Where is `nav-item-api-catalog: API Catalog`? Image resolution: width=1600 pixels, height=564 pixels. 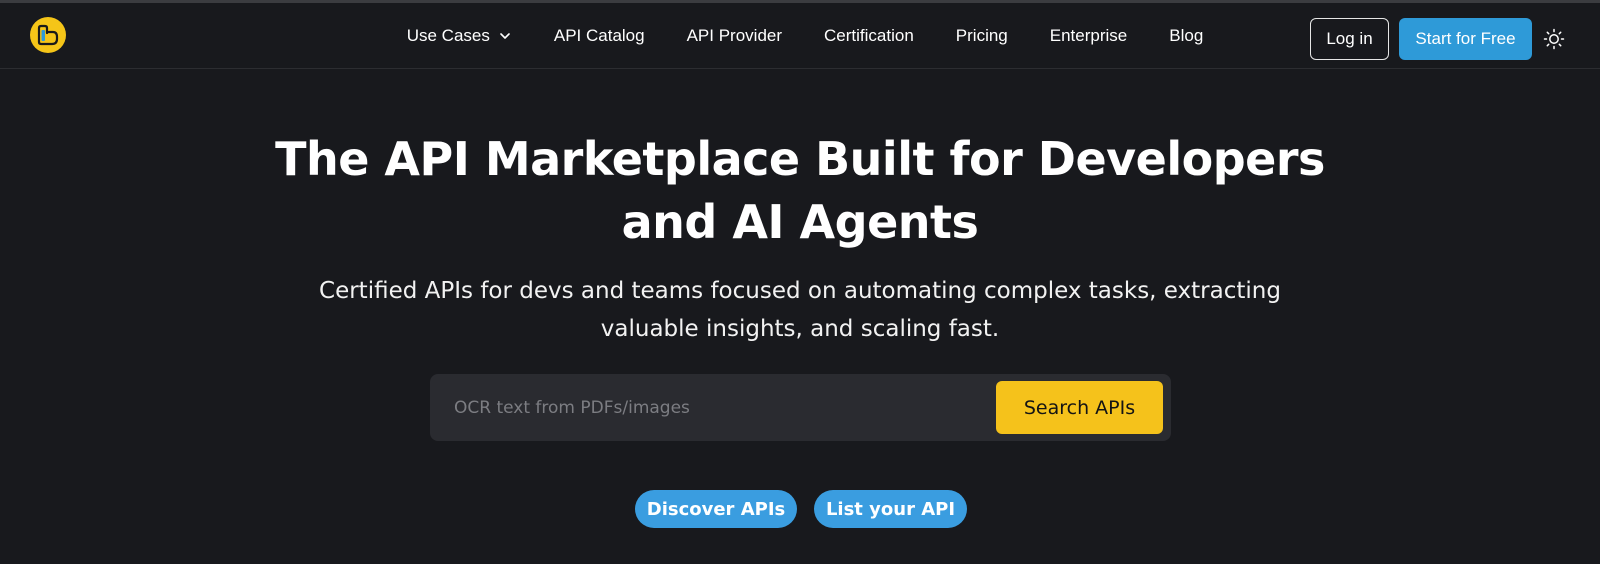 nav-item-api-catalog: API Catalog is located at coordinates (599, 36).